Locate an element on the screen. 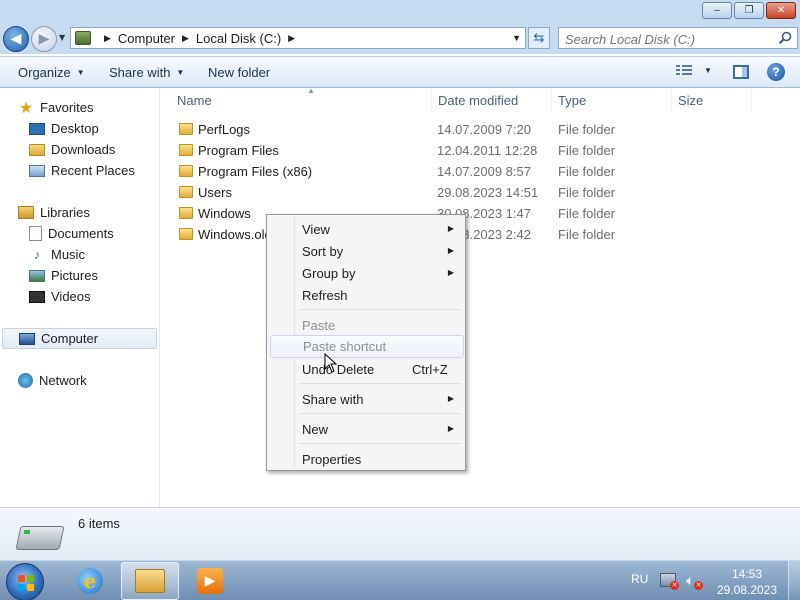 The height and width of the screenshot is (600, 800). computer-icon is located at coordinates (83, 38).